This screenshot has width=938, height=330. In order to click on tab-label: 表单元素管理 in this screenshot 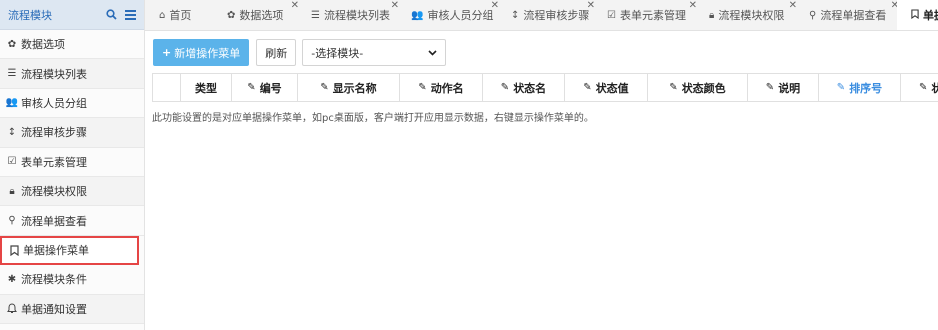, I will do `click(652, 15)`.